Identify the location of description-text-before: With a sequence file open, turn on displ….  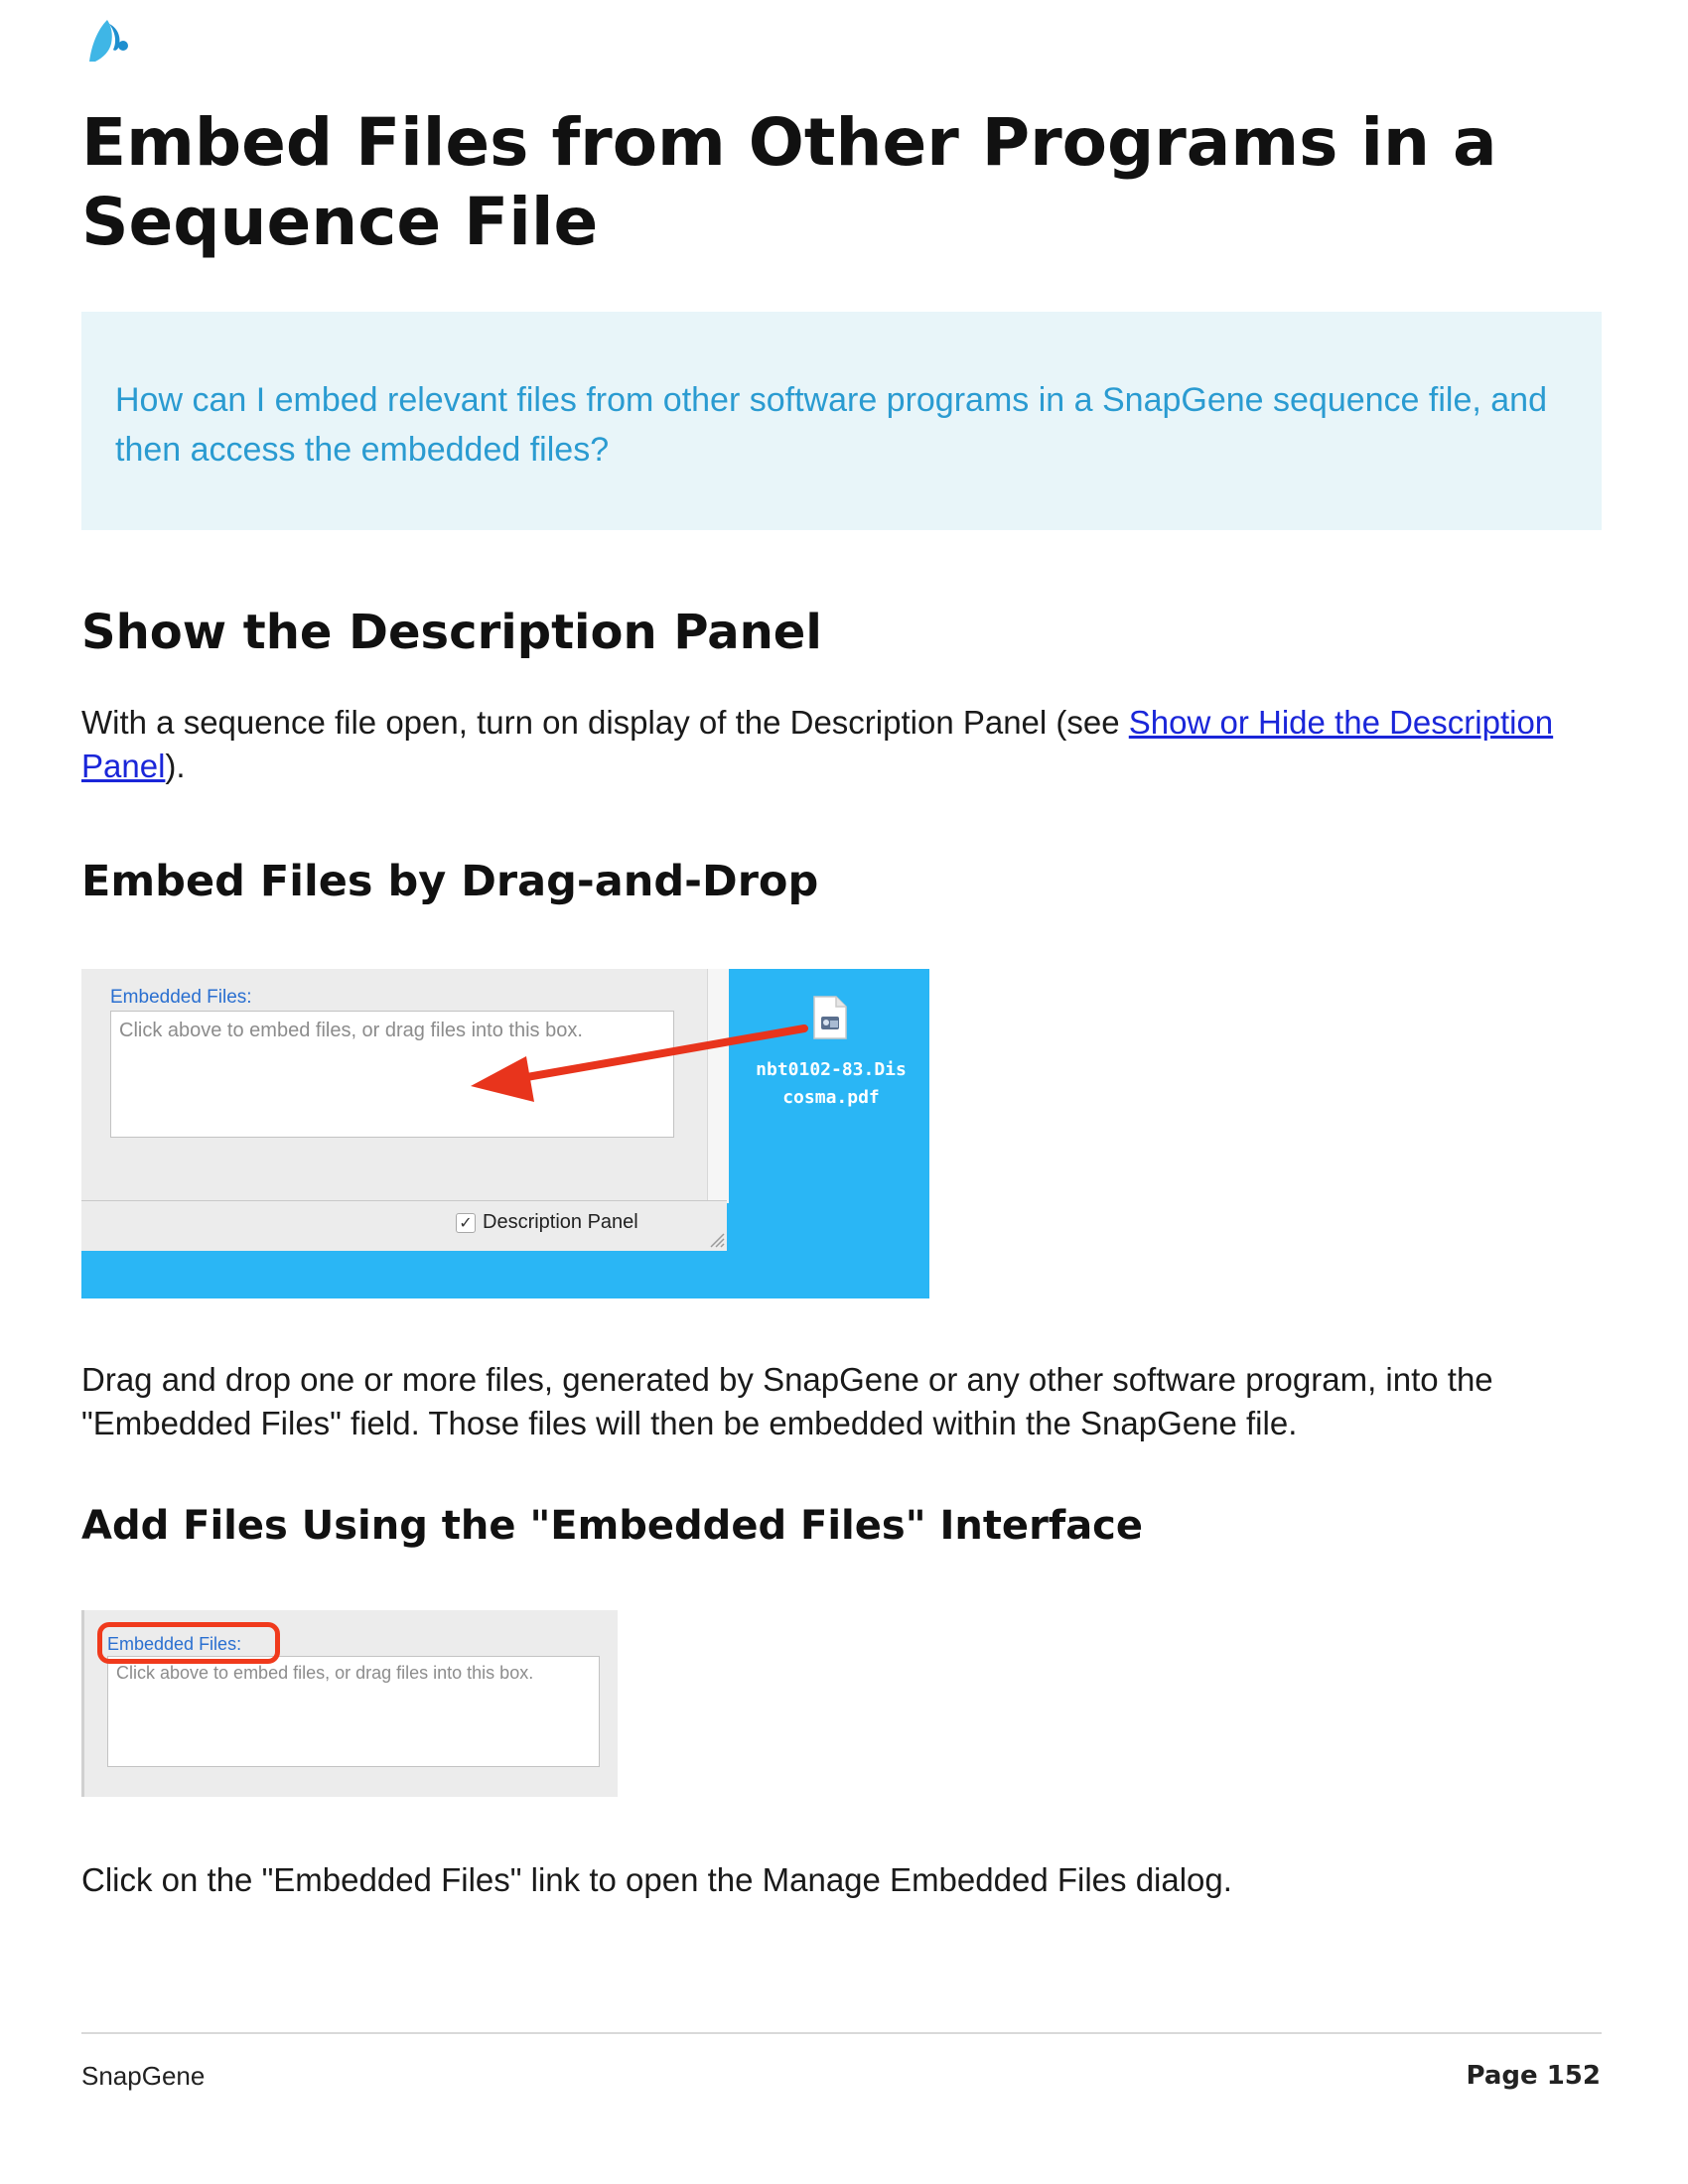
(605, 722).